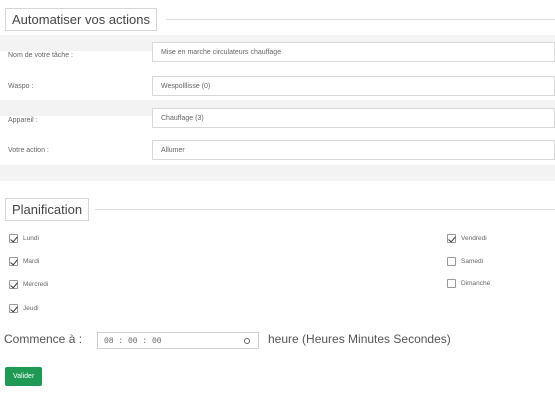 Image resolution: width=555 pixels, height=398 pixels. I want to click on day-label: Jeudi, so click(31, 308).